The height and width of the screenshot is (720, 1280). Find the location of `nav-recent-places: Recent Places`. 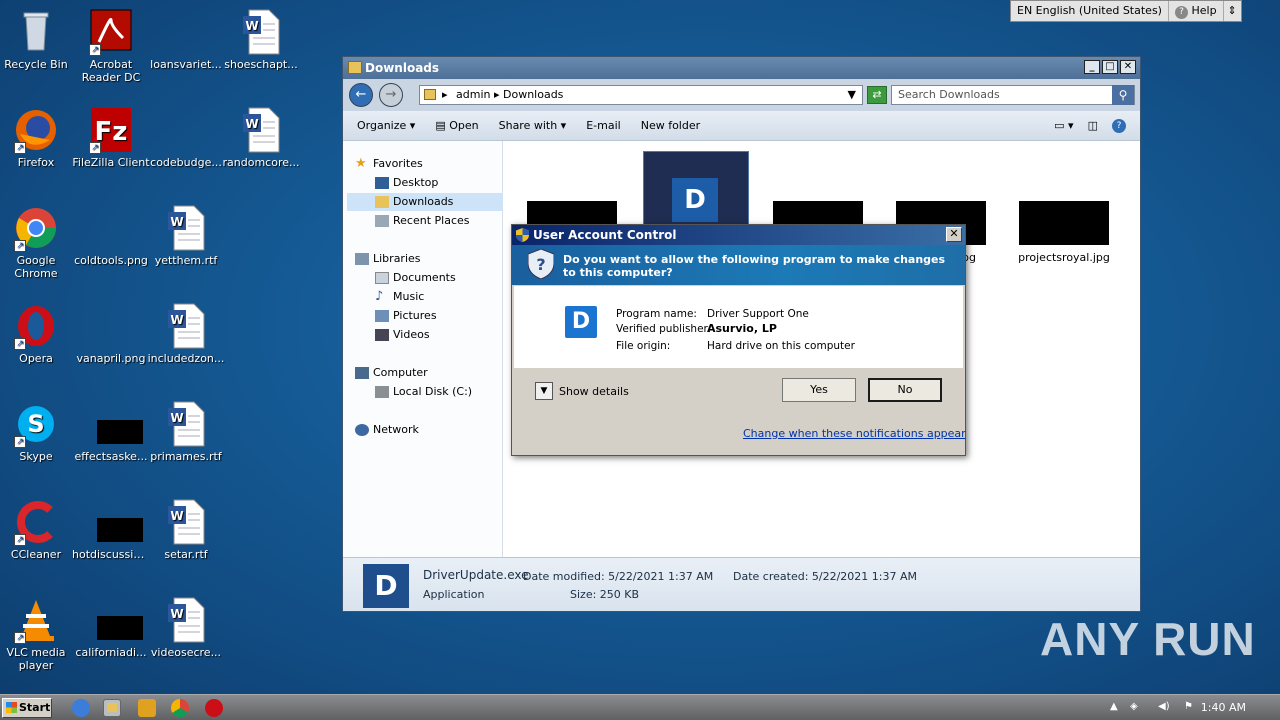

nav-recent-places: Recent Places is located at coordinates (422, 221).